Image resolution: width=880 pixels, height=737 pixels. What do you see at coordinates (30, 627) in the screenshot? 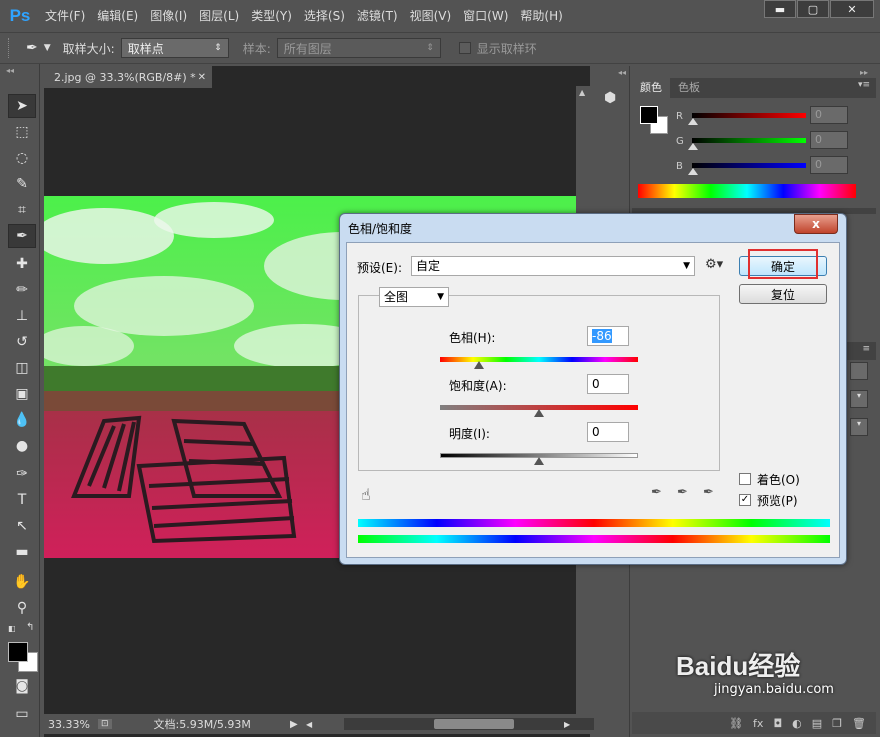
I see `swap-colors-icon: ↰` at bounding box center [30, 627].